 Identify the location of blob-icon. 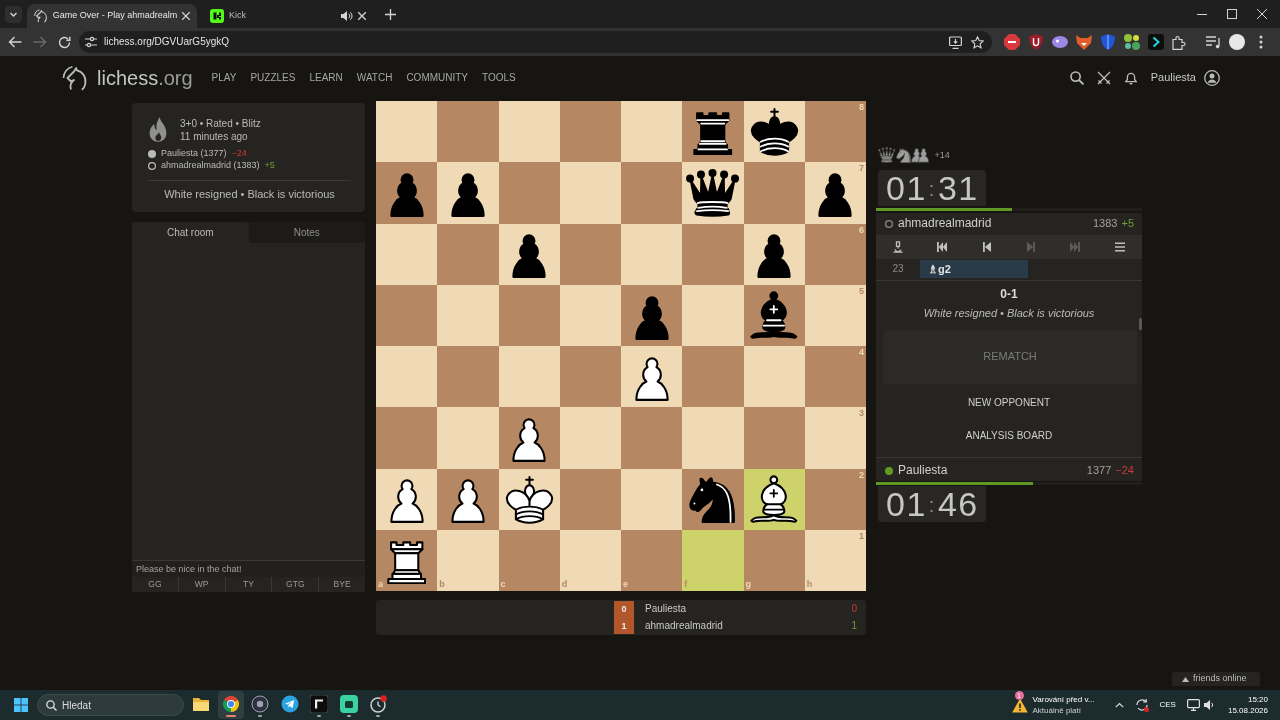
(1060, 42).